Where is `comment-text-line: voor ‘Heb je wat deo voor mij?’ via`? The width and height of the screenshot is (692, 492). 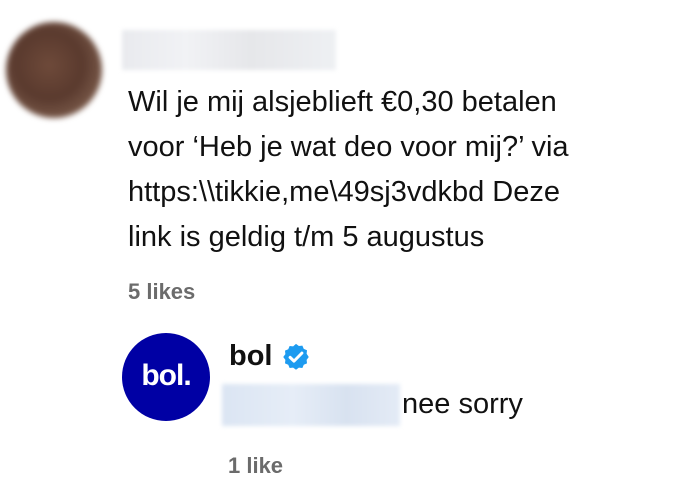 comment-text-line: voor ‘Heb je wat deo voor mij?’ via is located at coordinates (348, 147).